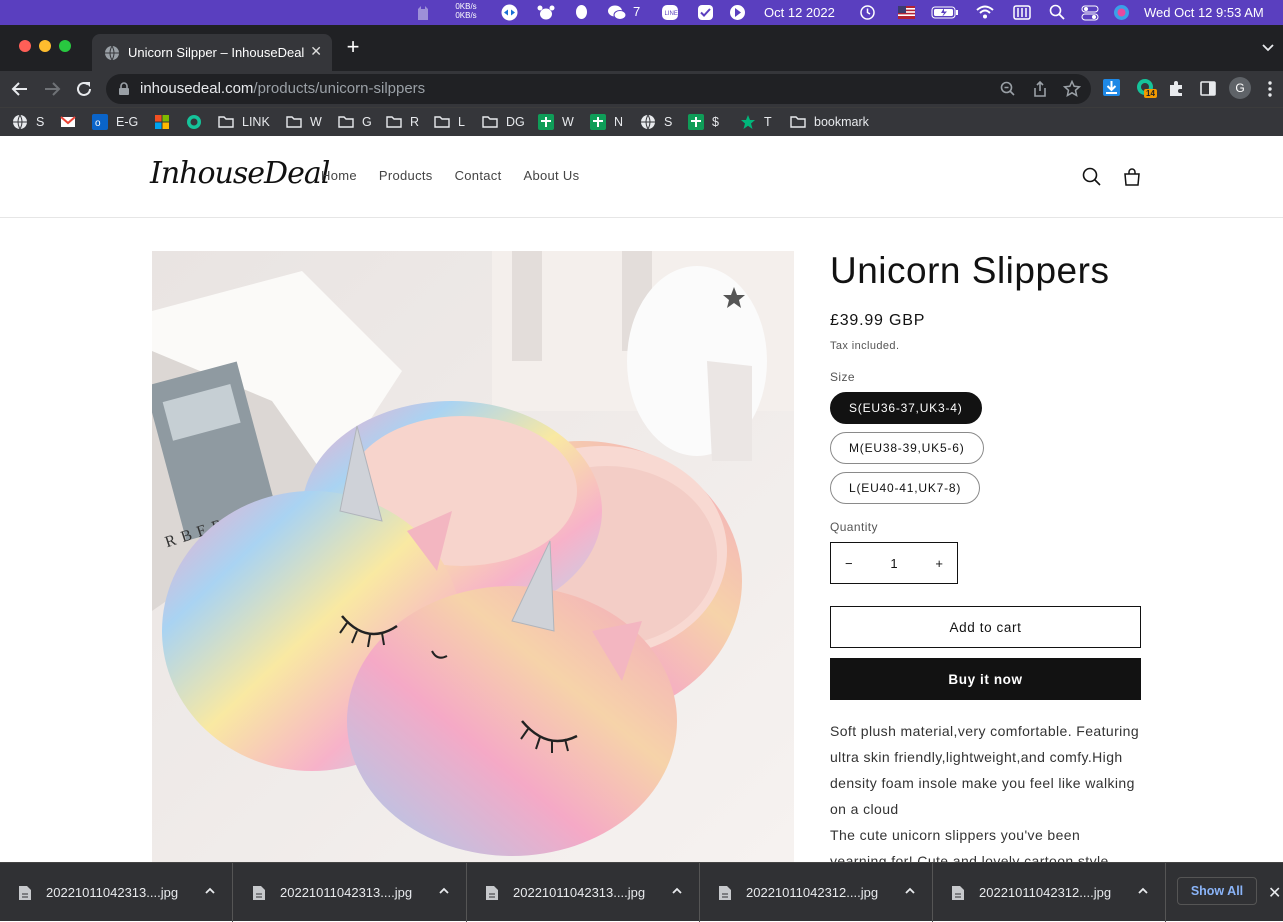 The width and height of the screenshot is (1283, 922). I want to click on site-logo: InhouseDeal, so click(240, 173).